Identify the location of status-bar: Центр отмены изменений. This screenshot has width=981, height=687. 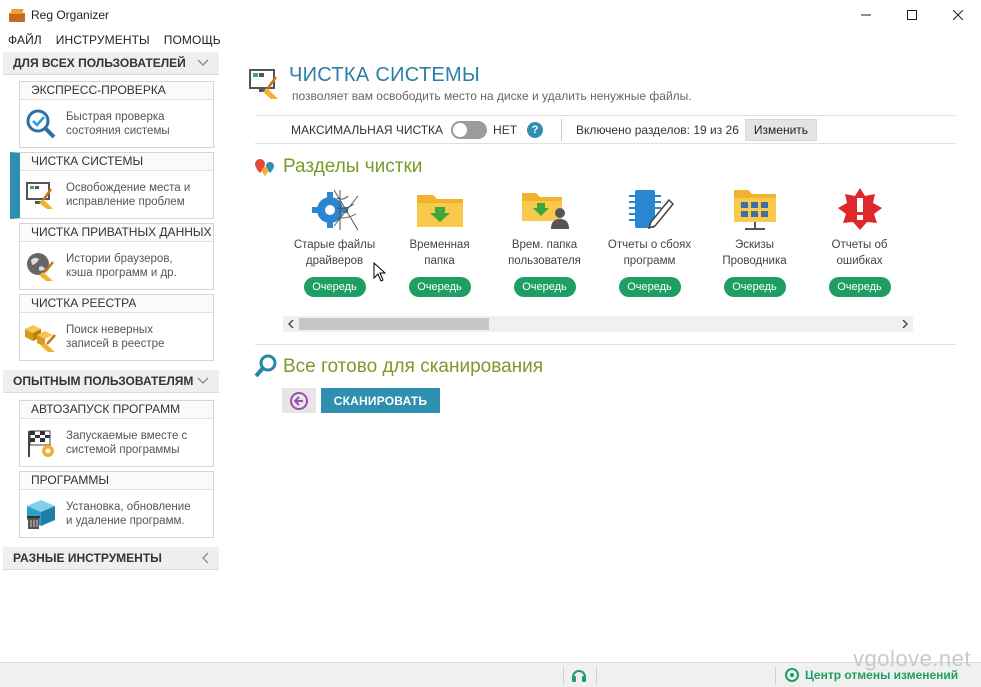
(490, 674).